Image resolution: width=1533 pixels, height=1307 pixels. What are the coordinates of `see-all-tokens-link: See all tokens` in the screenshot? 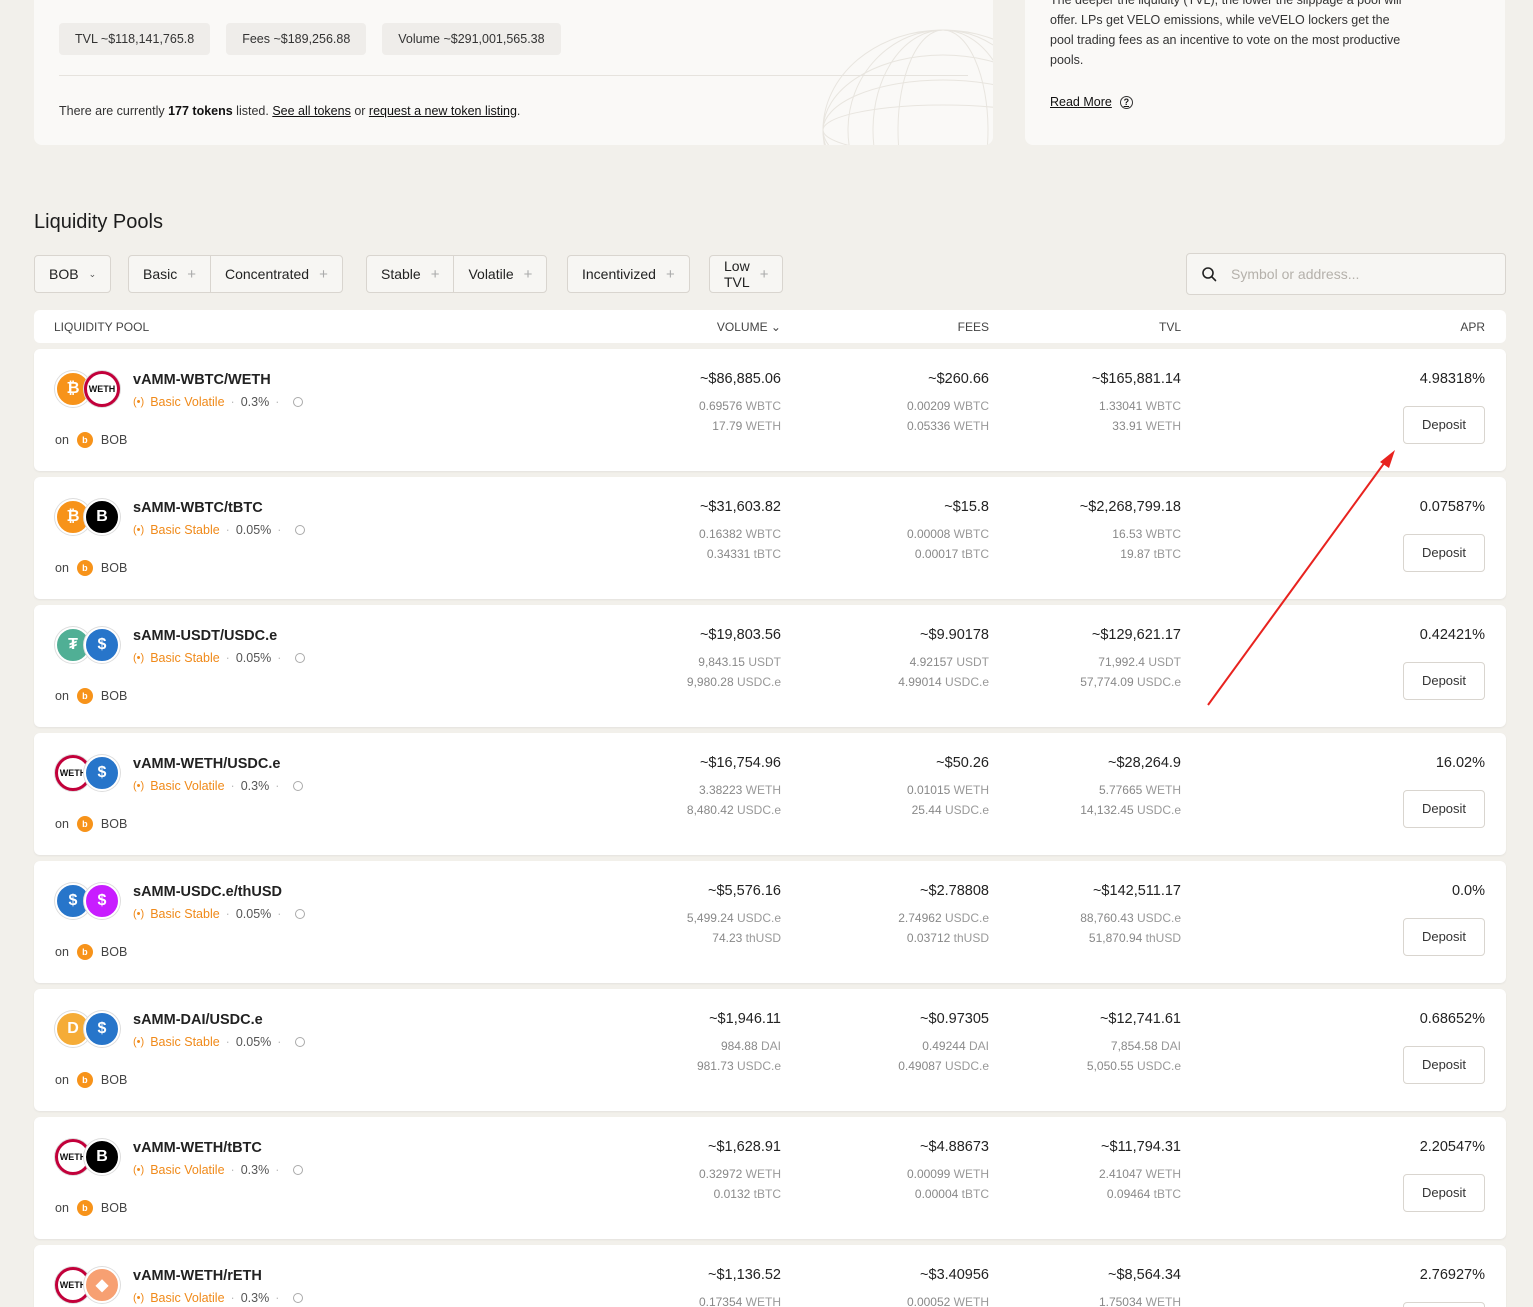 It's located at (311, 111).